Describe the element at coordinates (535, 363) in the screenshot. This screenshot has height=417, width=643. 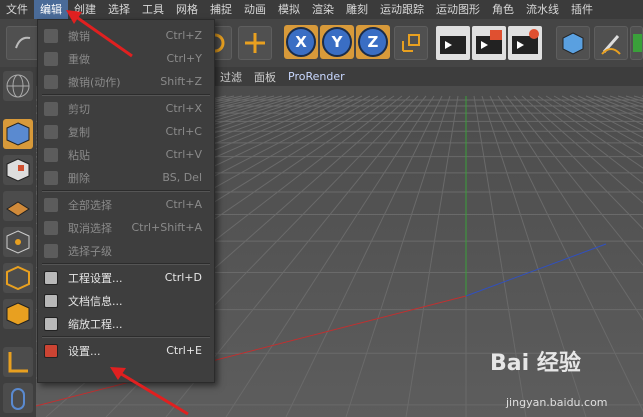
I see `baidu-watermark-logo: Bai 经验` at that location.